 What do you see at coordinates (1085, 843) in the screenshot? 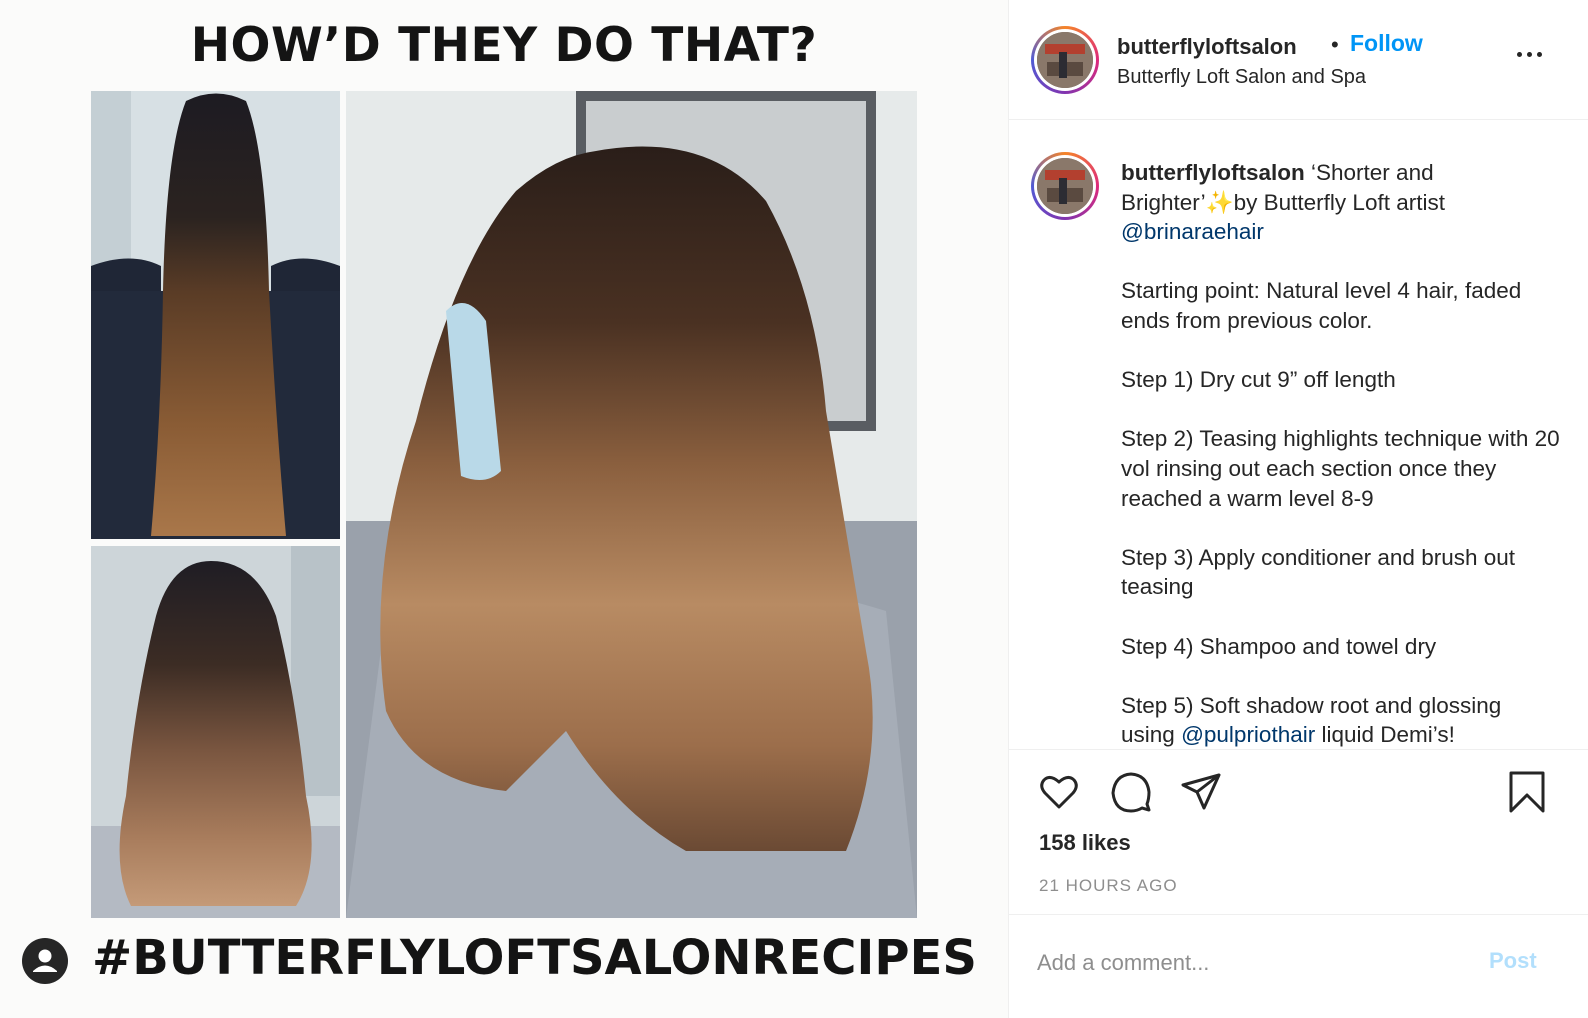
I see `likes-count: 158 likes` at bounding box center [1085, 843].